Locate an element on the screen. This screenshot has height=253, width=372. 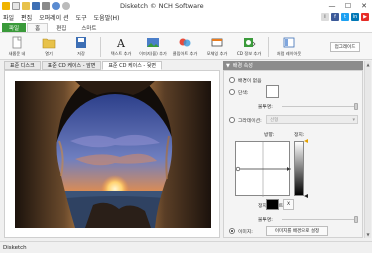
image-icon is located at coordinates (153, 42).